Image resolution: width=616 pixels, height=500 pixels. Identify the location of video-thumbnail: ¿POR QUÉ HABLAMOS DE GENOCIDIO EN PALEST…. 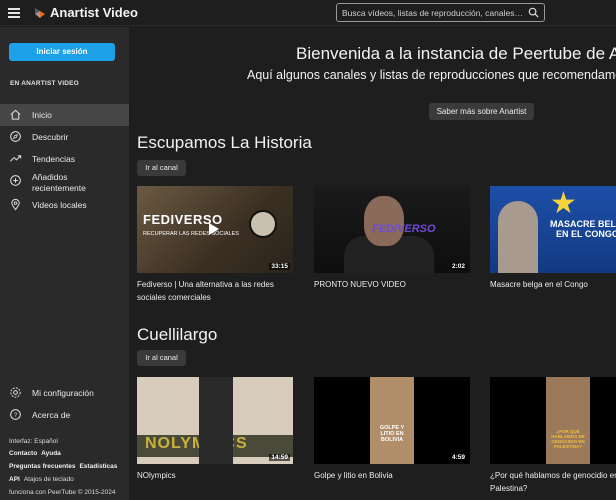
(553, 420).